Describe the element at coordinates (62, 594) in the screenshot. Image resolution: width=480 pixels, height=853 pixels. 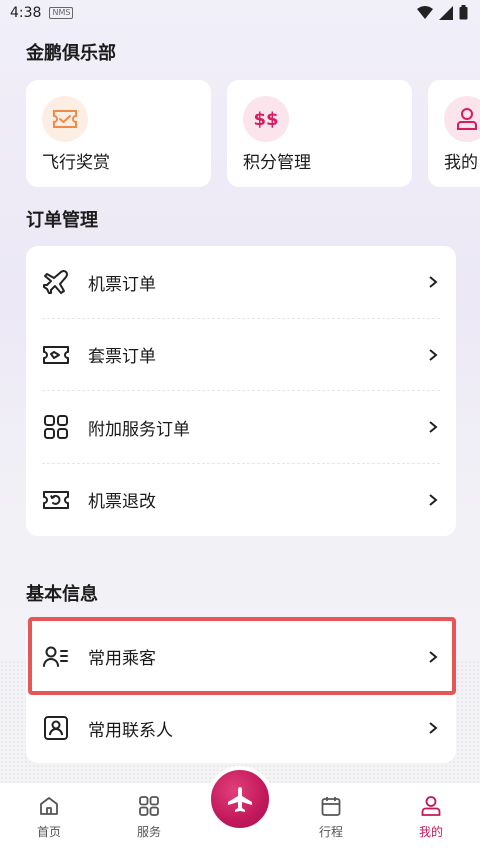
I see `basic-section-title: 基本信息` at that location.